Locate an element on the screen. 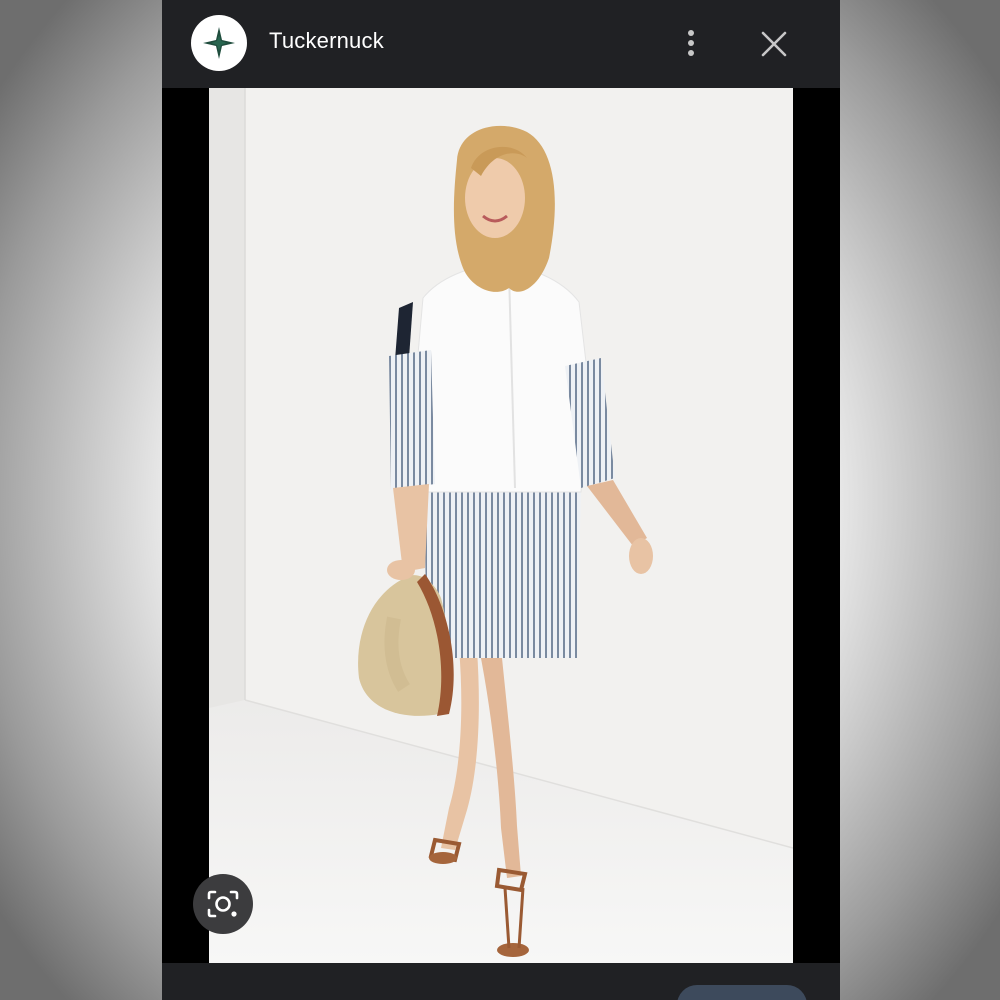 The height and width of the screenshot is (1000, 1000). more-vert-icon is located at coordinates (691, 43).